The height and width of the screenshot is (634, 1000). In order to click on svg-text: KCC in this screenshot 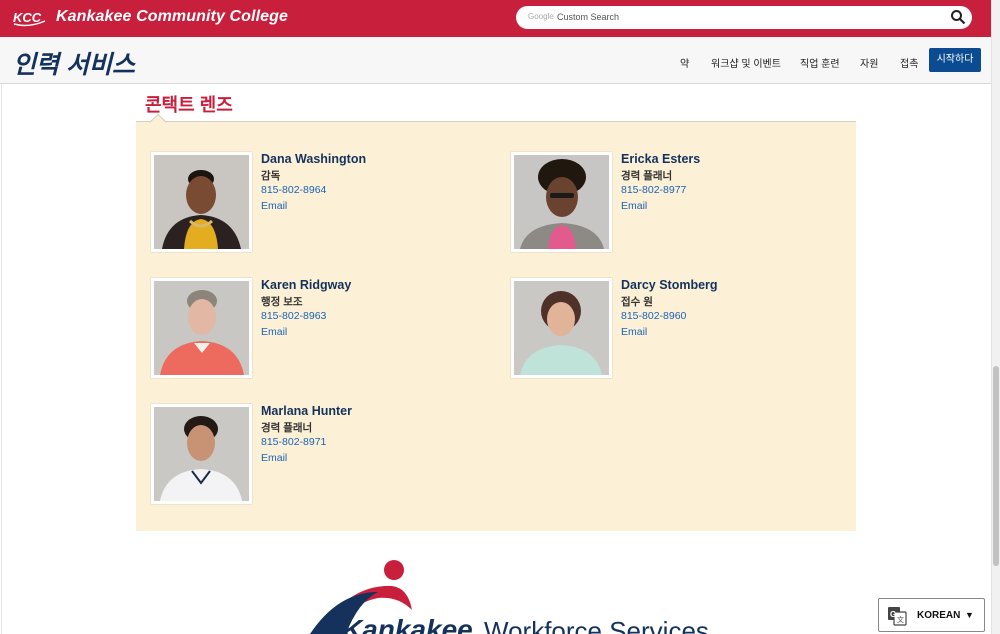, I will do `click(27, 17)`.